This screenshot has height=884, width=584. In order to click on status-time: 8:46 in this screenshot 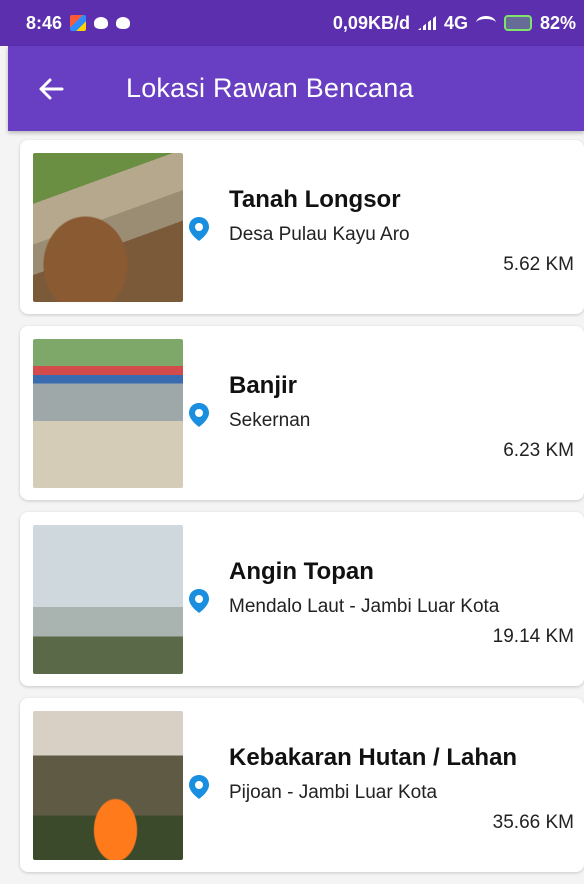, I will do `click(44, 22)`.